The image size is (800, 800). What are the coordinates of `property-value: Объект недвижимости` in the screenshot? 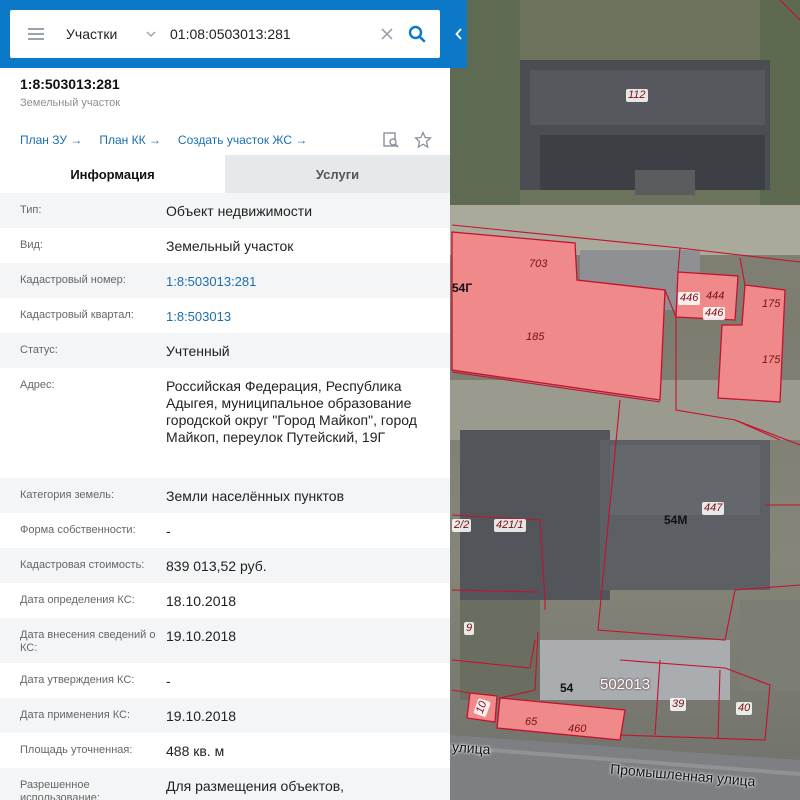 It's located at (239, 211).